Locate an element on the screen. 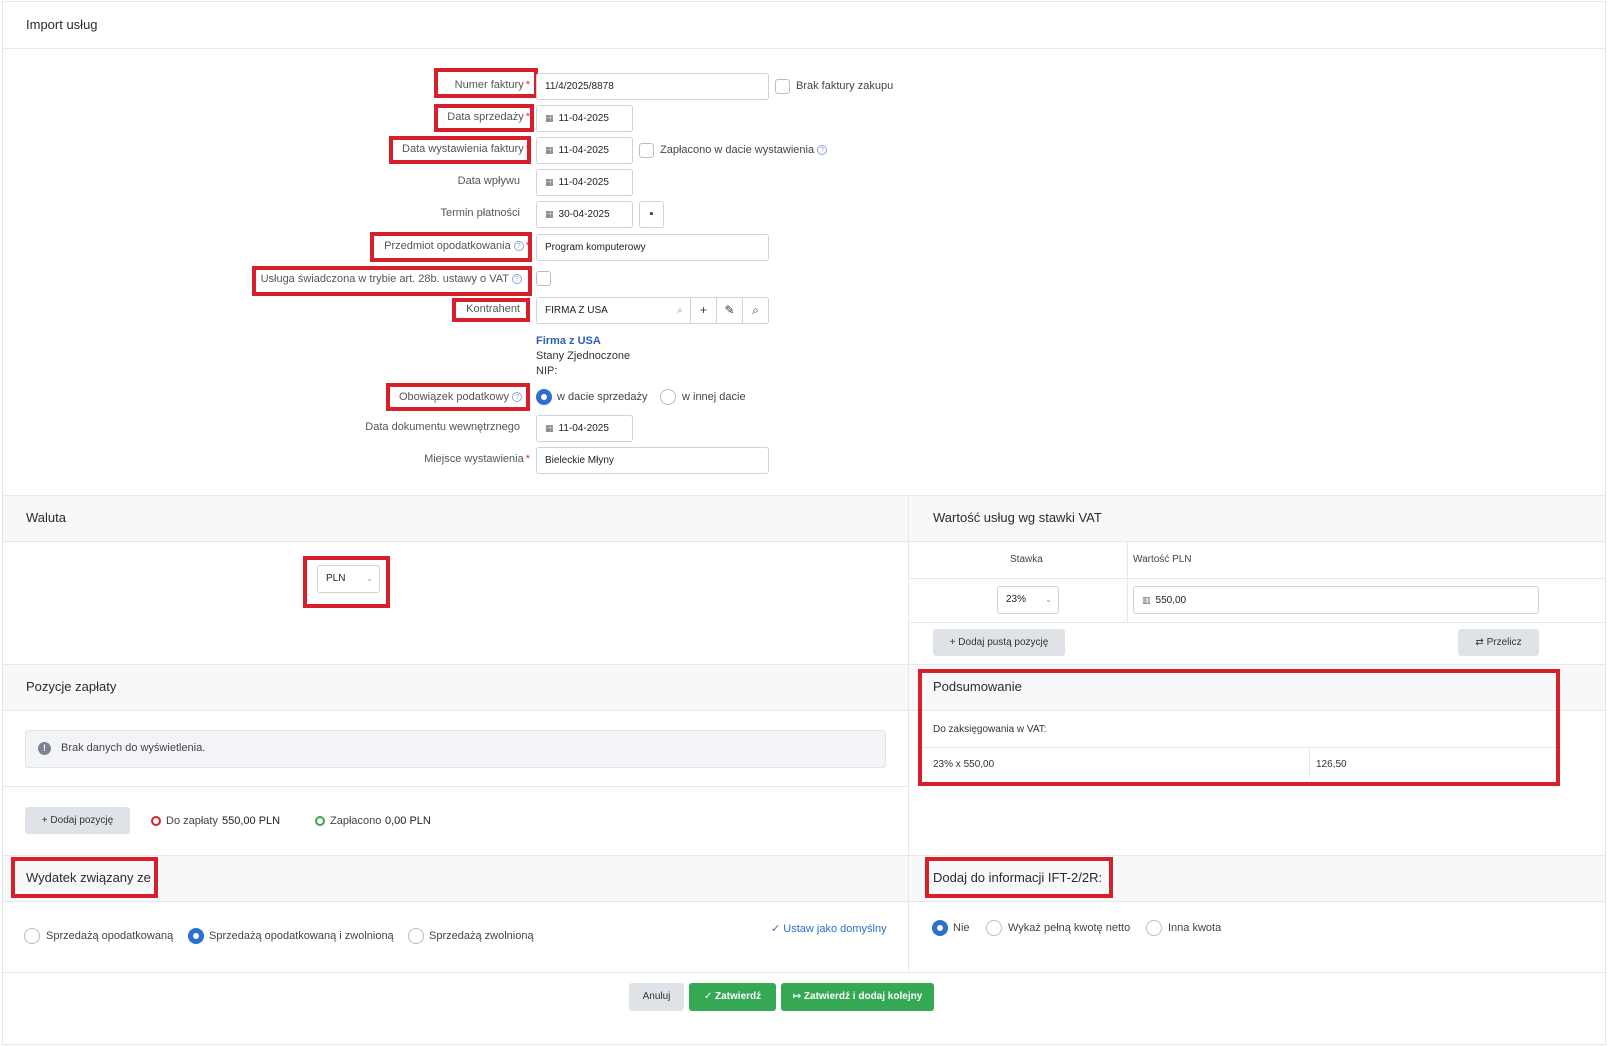 This screenshot has width=1610, height=1046. summary-calc: 23% x 550,00 is located at coordinates (964, 764).